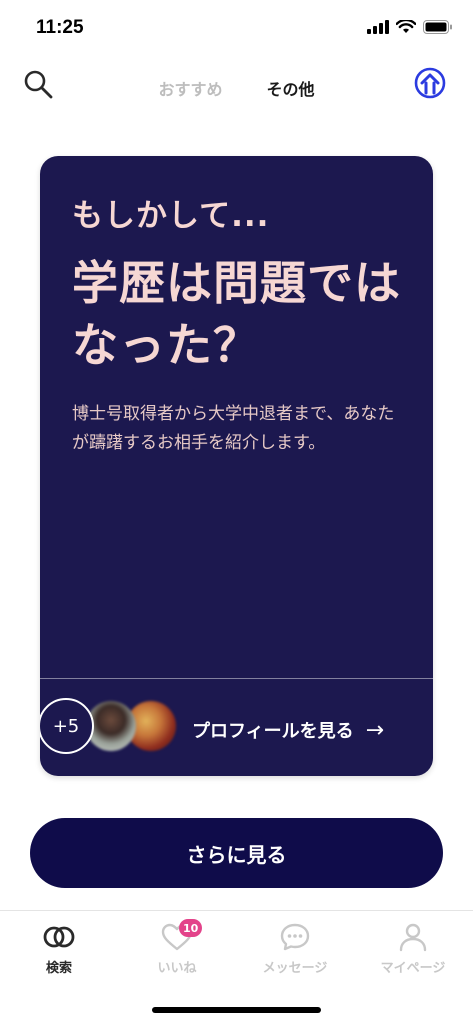 The height and width of the screenshot is (1024, 473). What do you see at coordinates (58, 968) in the screenshot?
I see `tab-search-label: 検索` at bounding box center [58, 968].